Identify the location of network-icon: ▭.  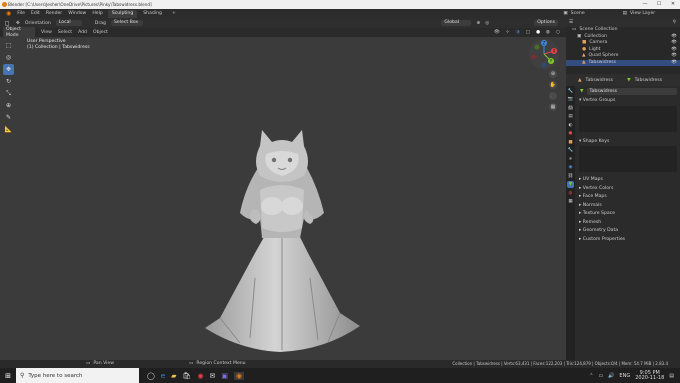
(600, 376).